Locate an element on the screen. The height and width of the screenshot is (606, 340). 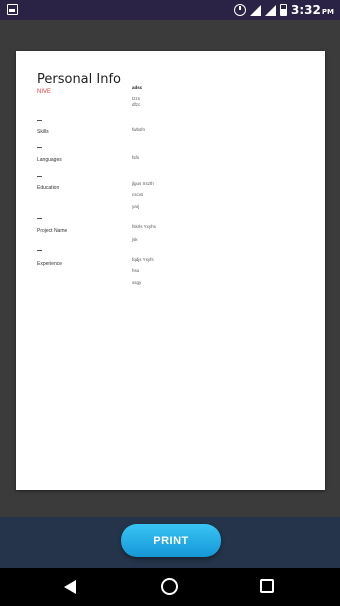
section-value: hsu is located at coordinates (136, 270).